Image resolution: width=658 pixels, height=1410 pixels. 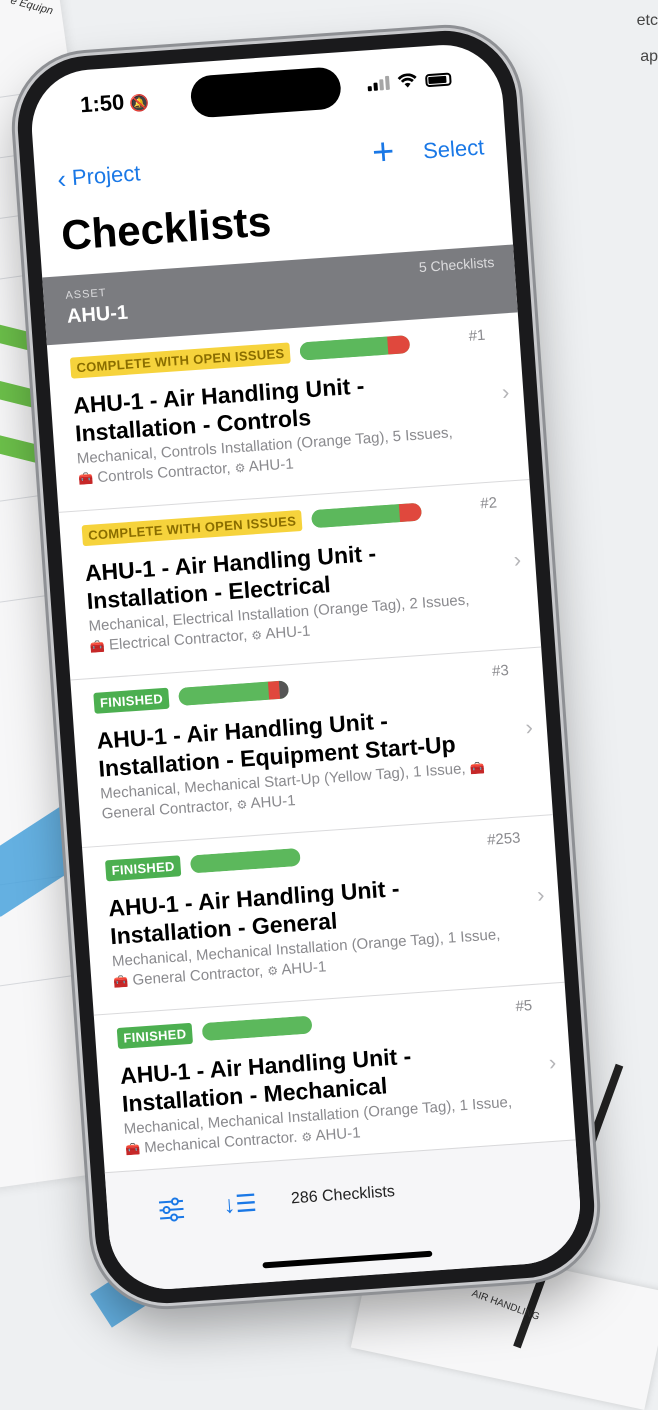 What do you see at coordinates (500, 671) in the screenshot?
I see `checklist-number: #3` at bounding box center [500, 671].